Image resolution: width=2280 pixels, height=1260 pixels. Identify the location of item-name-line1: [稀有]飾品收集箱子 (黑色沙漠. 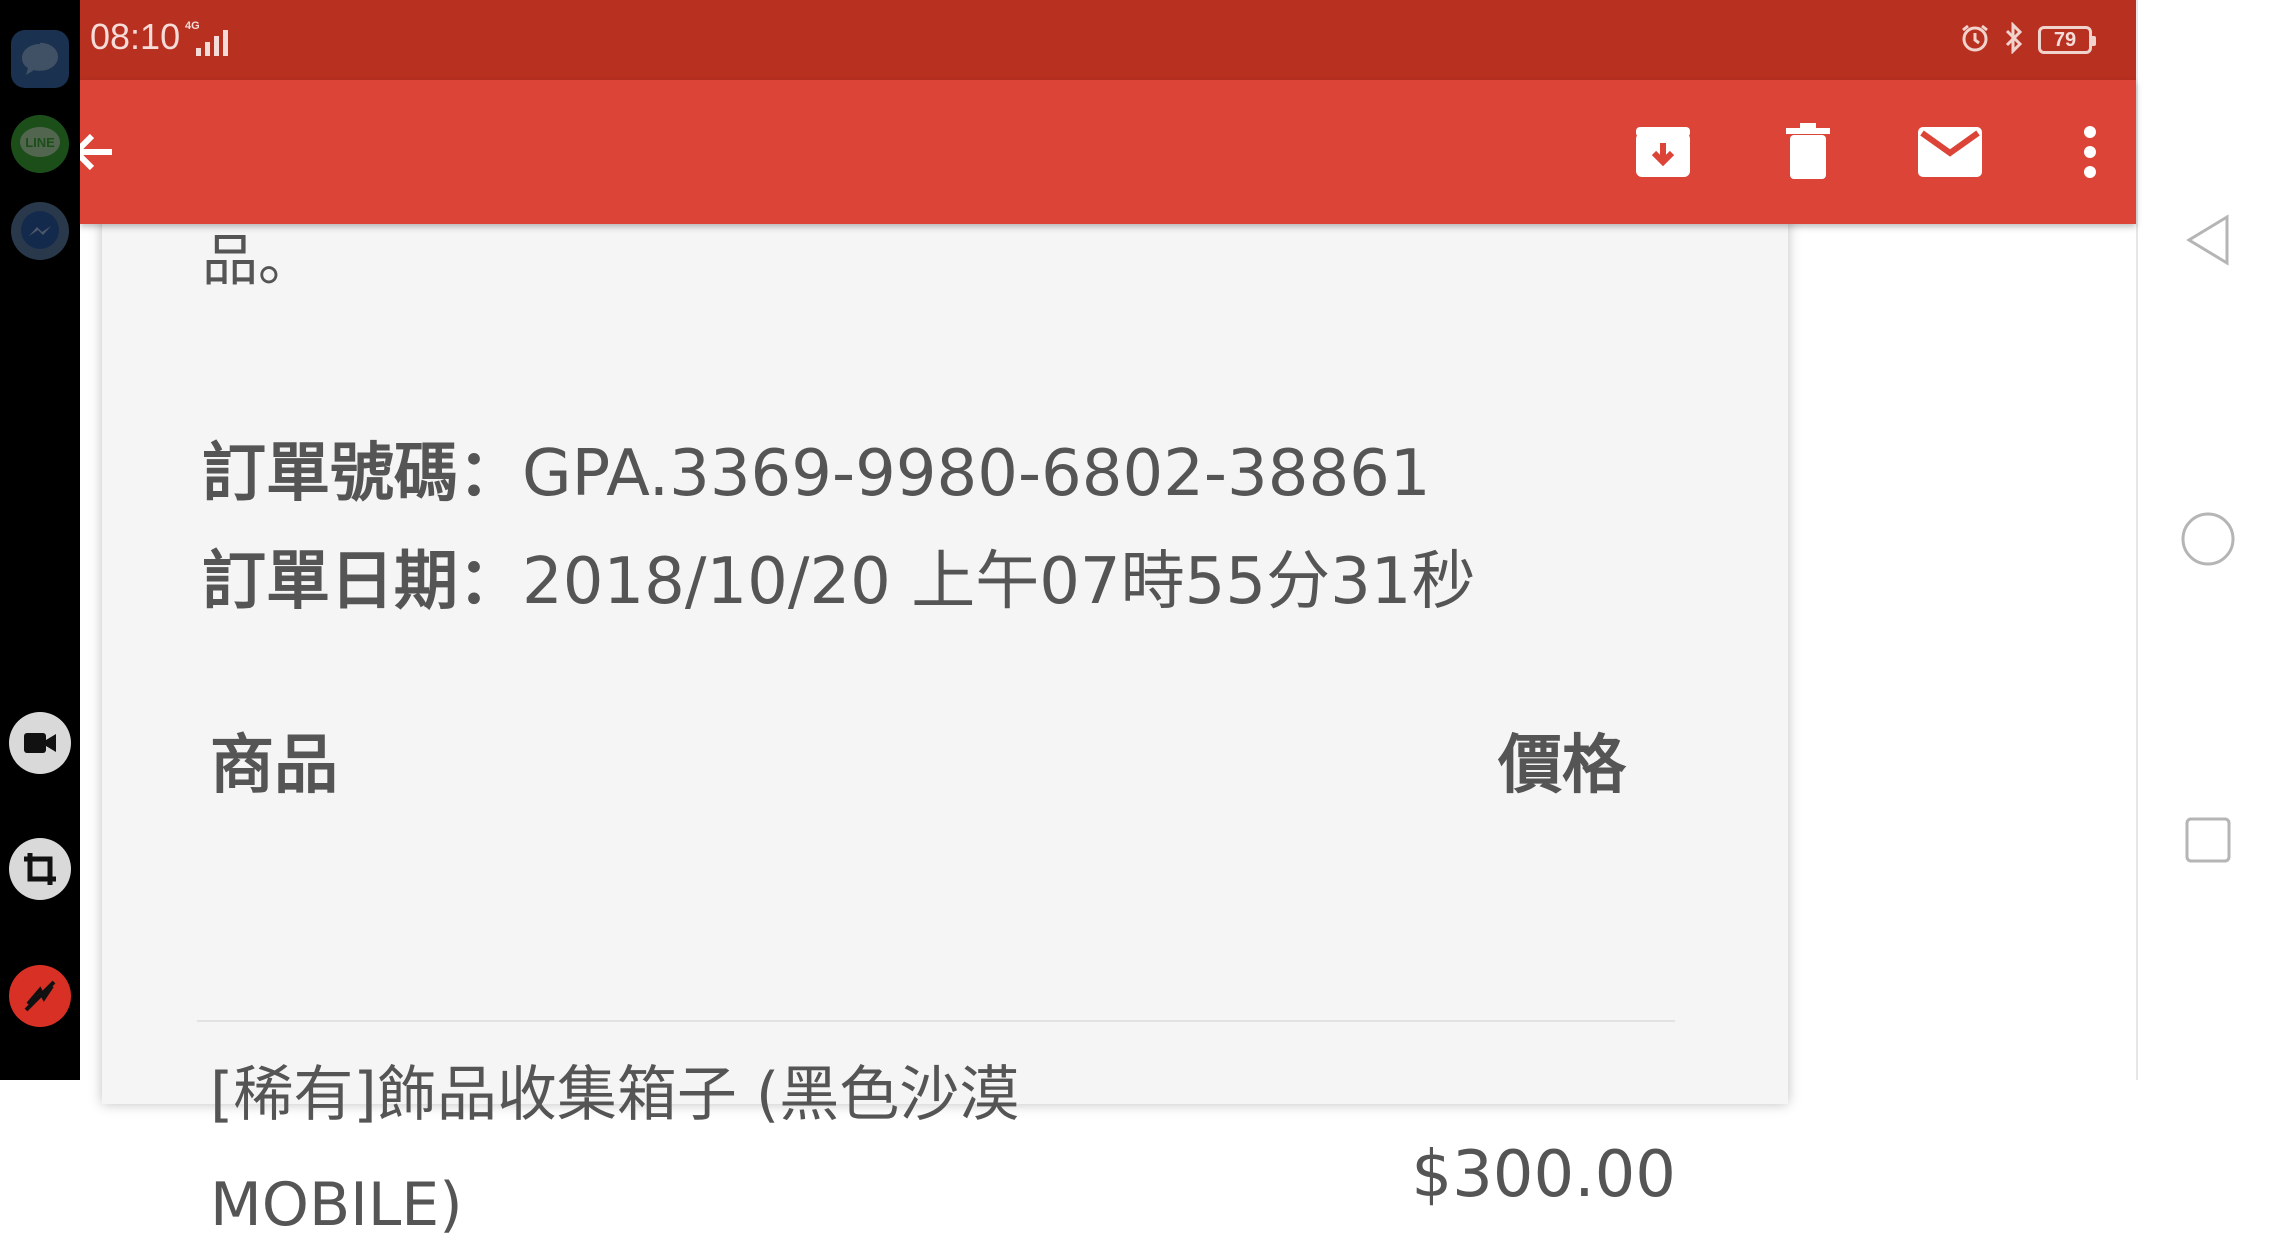
(615, 1095).